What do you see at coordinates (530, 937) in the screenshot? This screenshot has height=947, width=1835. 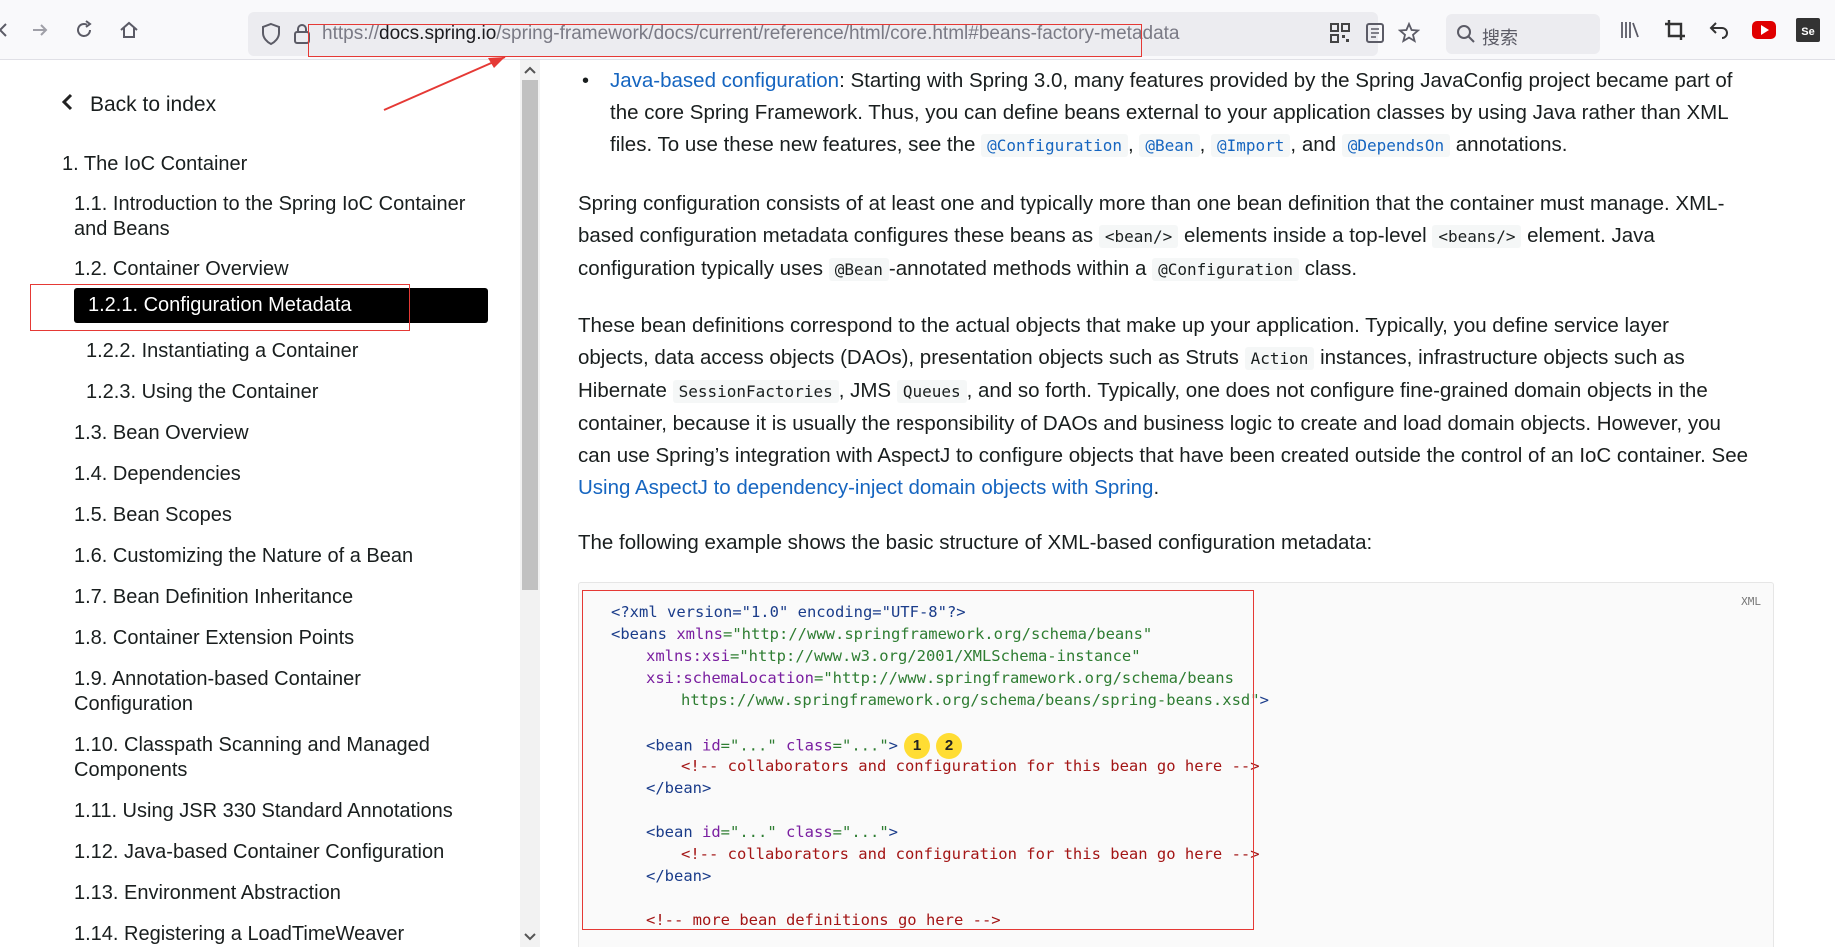 I see `scroll-down-icon` at bounding box center [530, 937].